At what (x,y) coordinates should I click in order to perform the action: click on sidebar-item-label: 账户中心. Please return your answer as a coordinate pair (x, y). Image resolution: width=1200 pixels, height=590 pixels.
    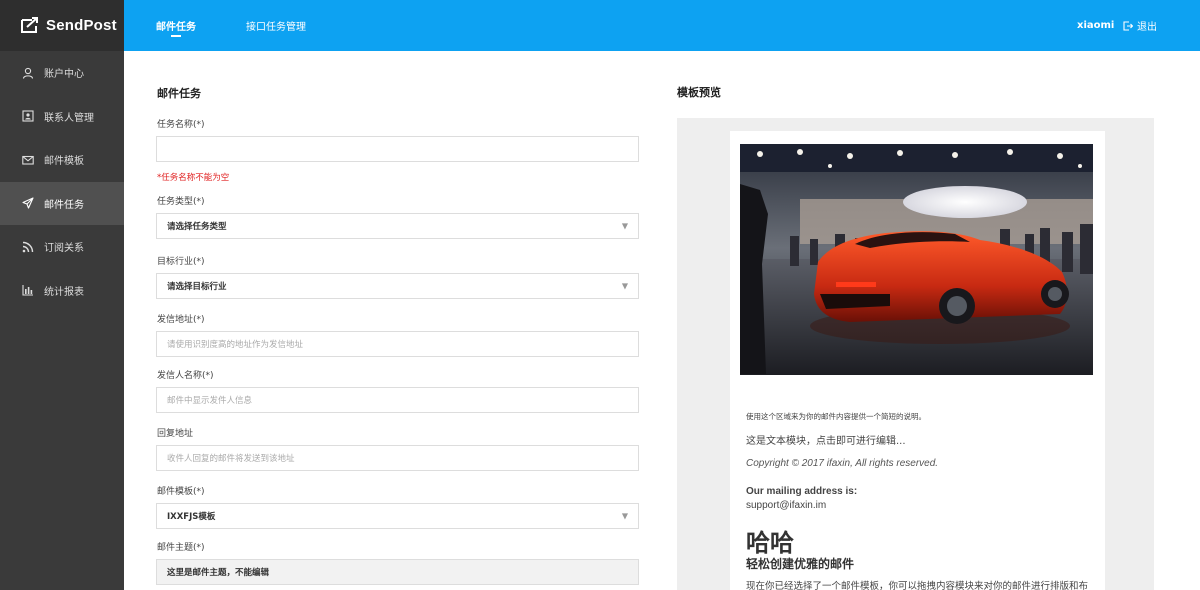
    Looking at the image, I should click on (64, 75).